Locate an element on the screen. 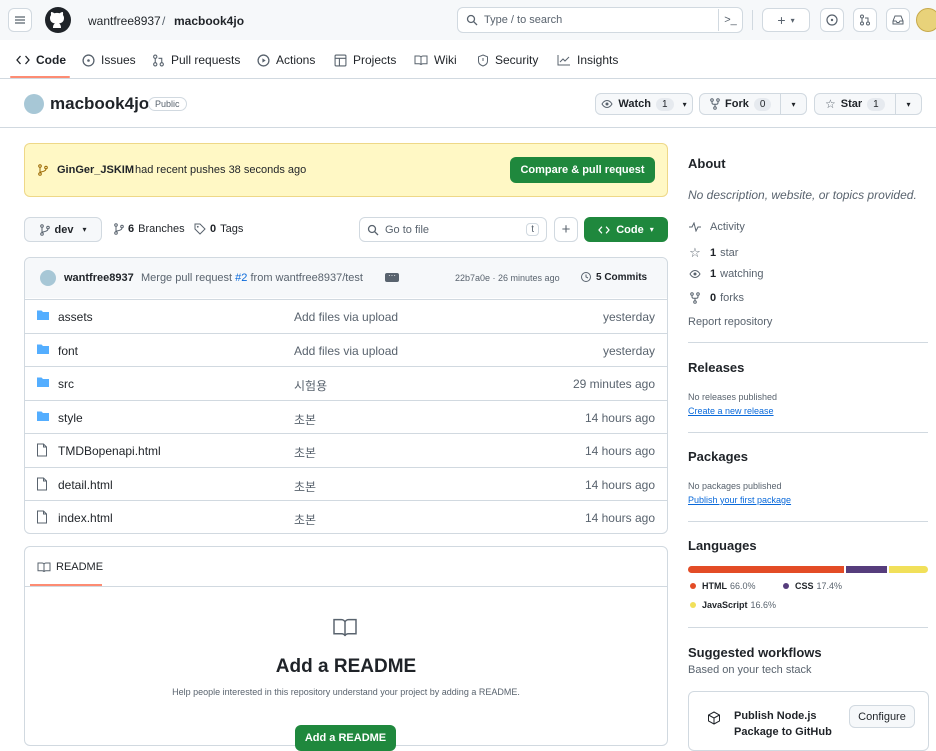 Image resolution: width=936 pixels, height=751 pixels. breadcrumb-owner: wantfree8937 is located at coordinates (124, 21).